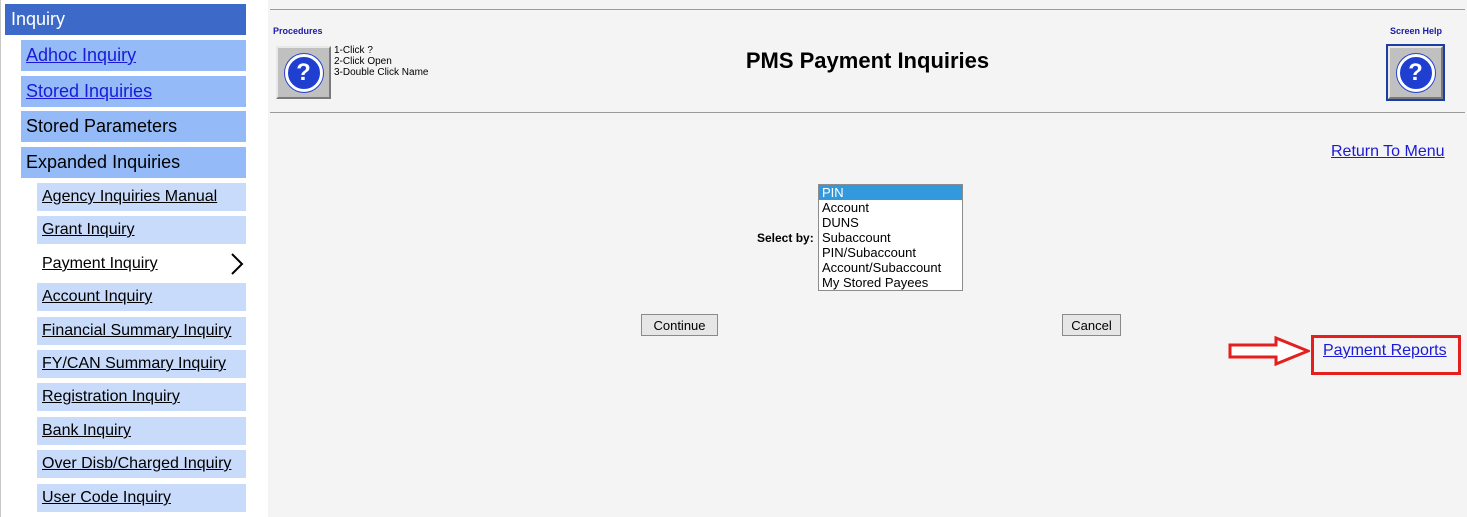  I want to click on sidebar-item-adhoc-inquiry: Adhoc Inquiry, so click(133, 55).